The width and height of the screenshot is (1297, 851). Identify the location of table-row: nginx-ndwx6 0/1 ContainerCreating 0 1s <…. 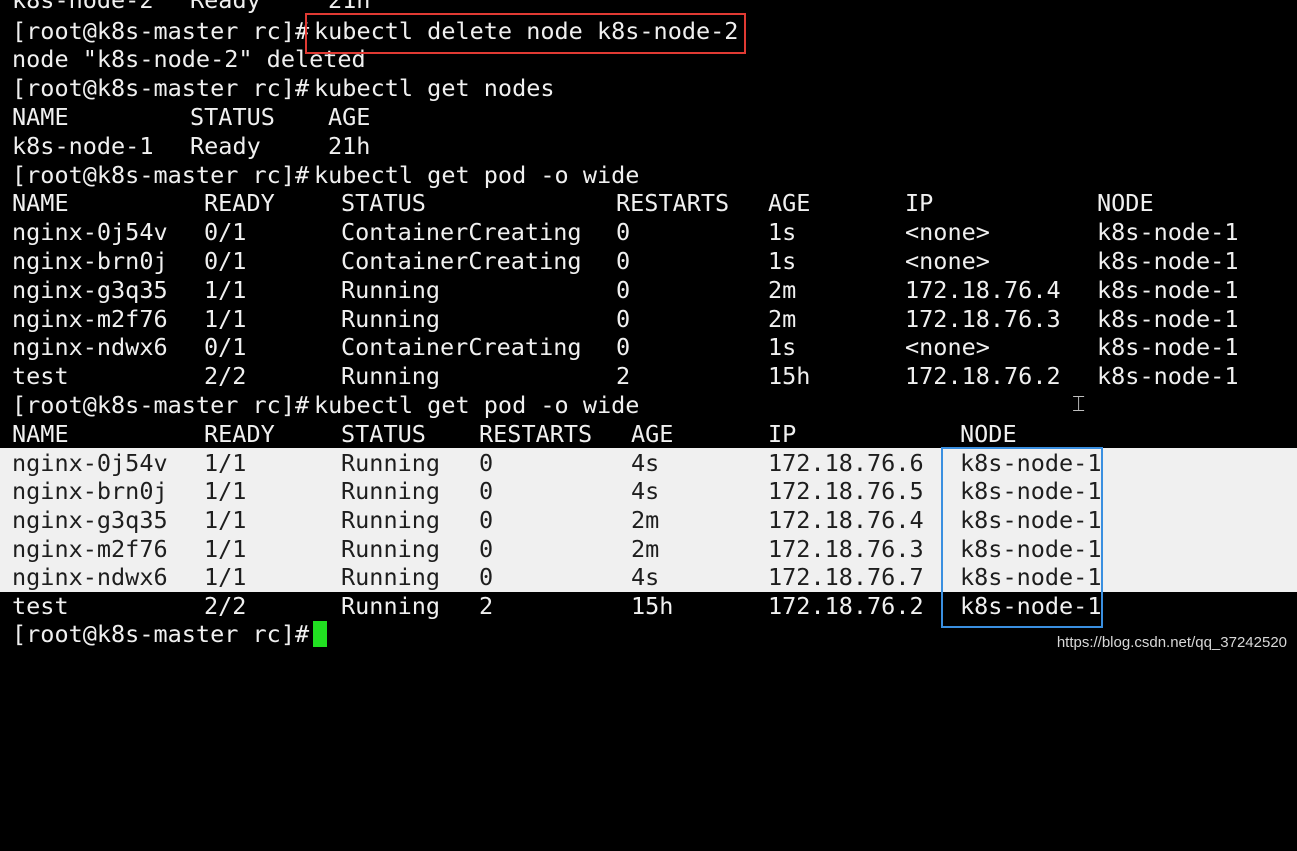
(625, 347).